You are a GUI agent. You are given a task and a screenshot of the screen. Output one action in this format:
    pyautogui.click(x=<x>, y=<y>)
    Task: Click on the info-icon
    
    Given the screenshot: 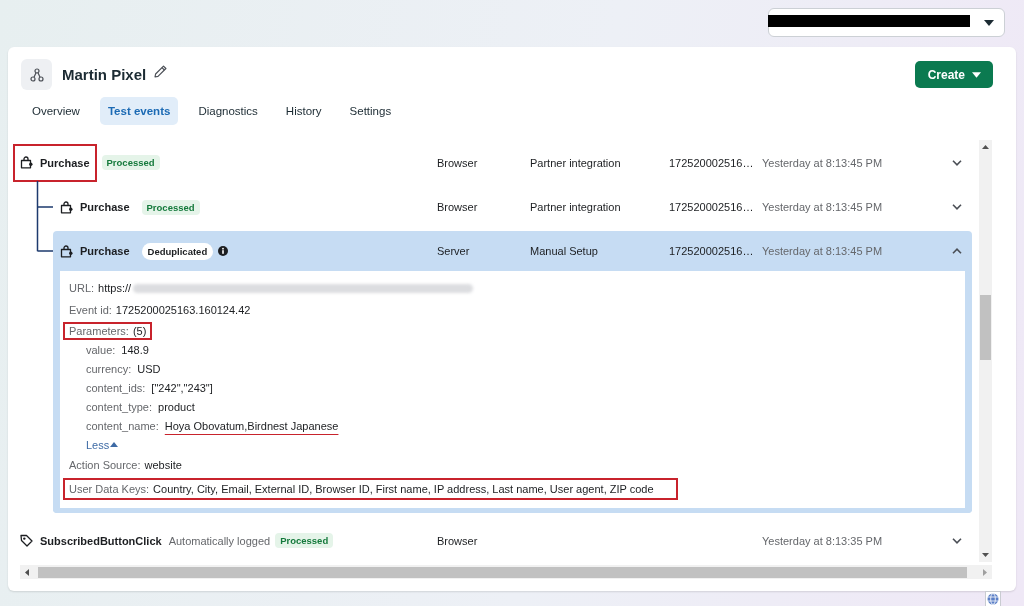 What is the action you would take?
    pyautogui.click(x=223, y=251)
    